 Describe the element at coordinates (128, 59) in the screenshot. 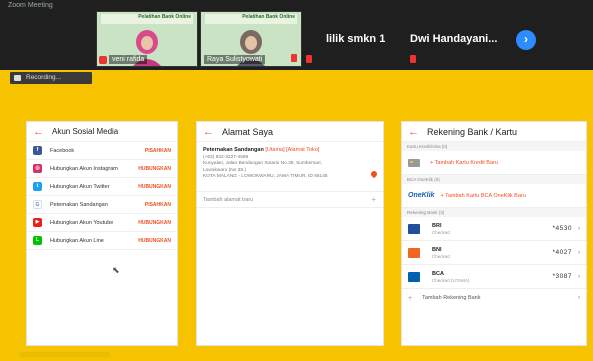

I see `participant-name: veni rafida` at that location.